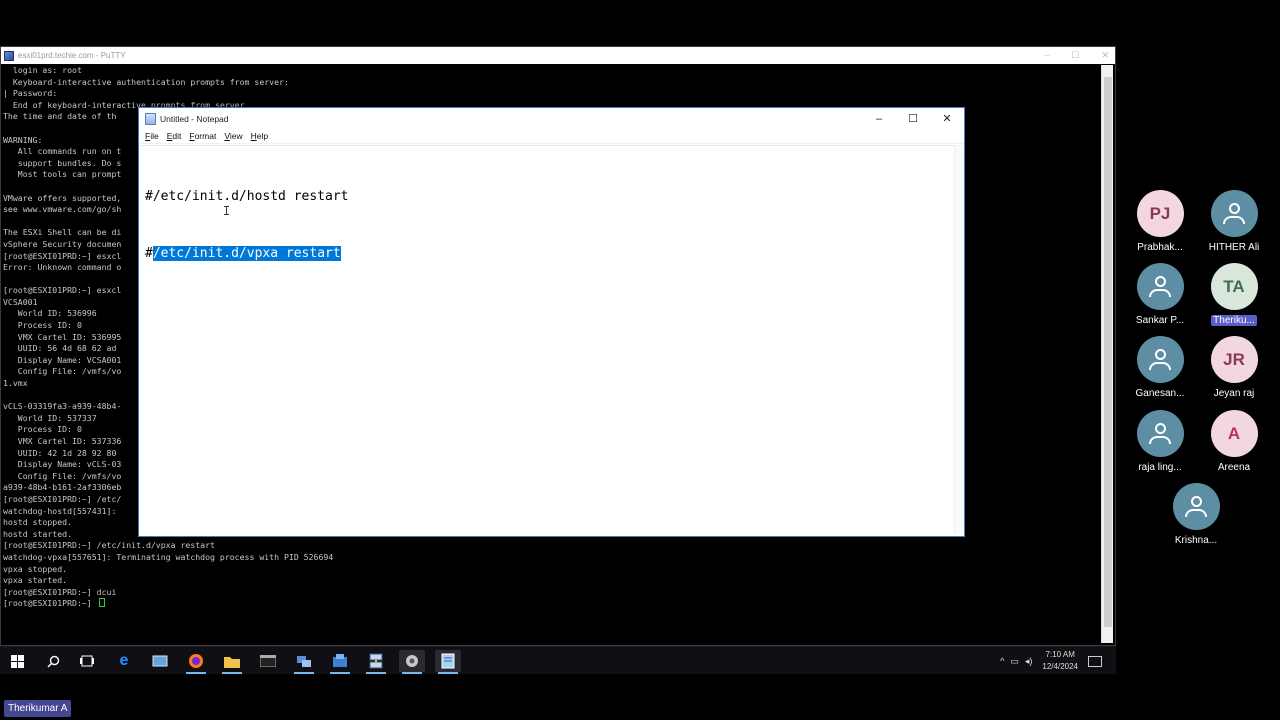 This screenshot has height=720, width=1280. What do you see at coordinates (60, 591) in the screenshot?
I see `terminal-line: [root@ESXI01PRD:~] dcui` at bounding box center [60, 591].